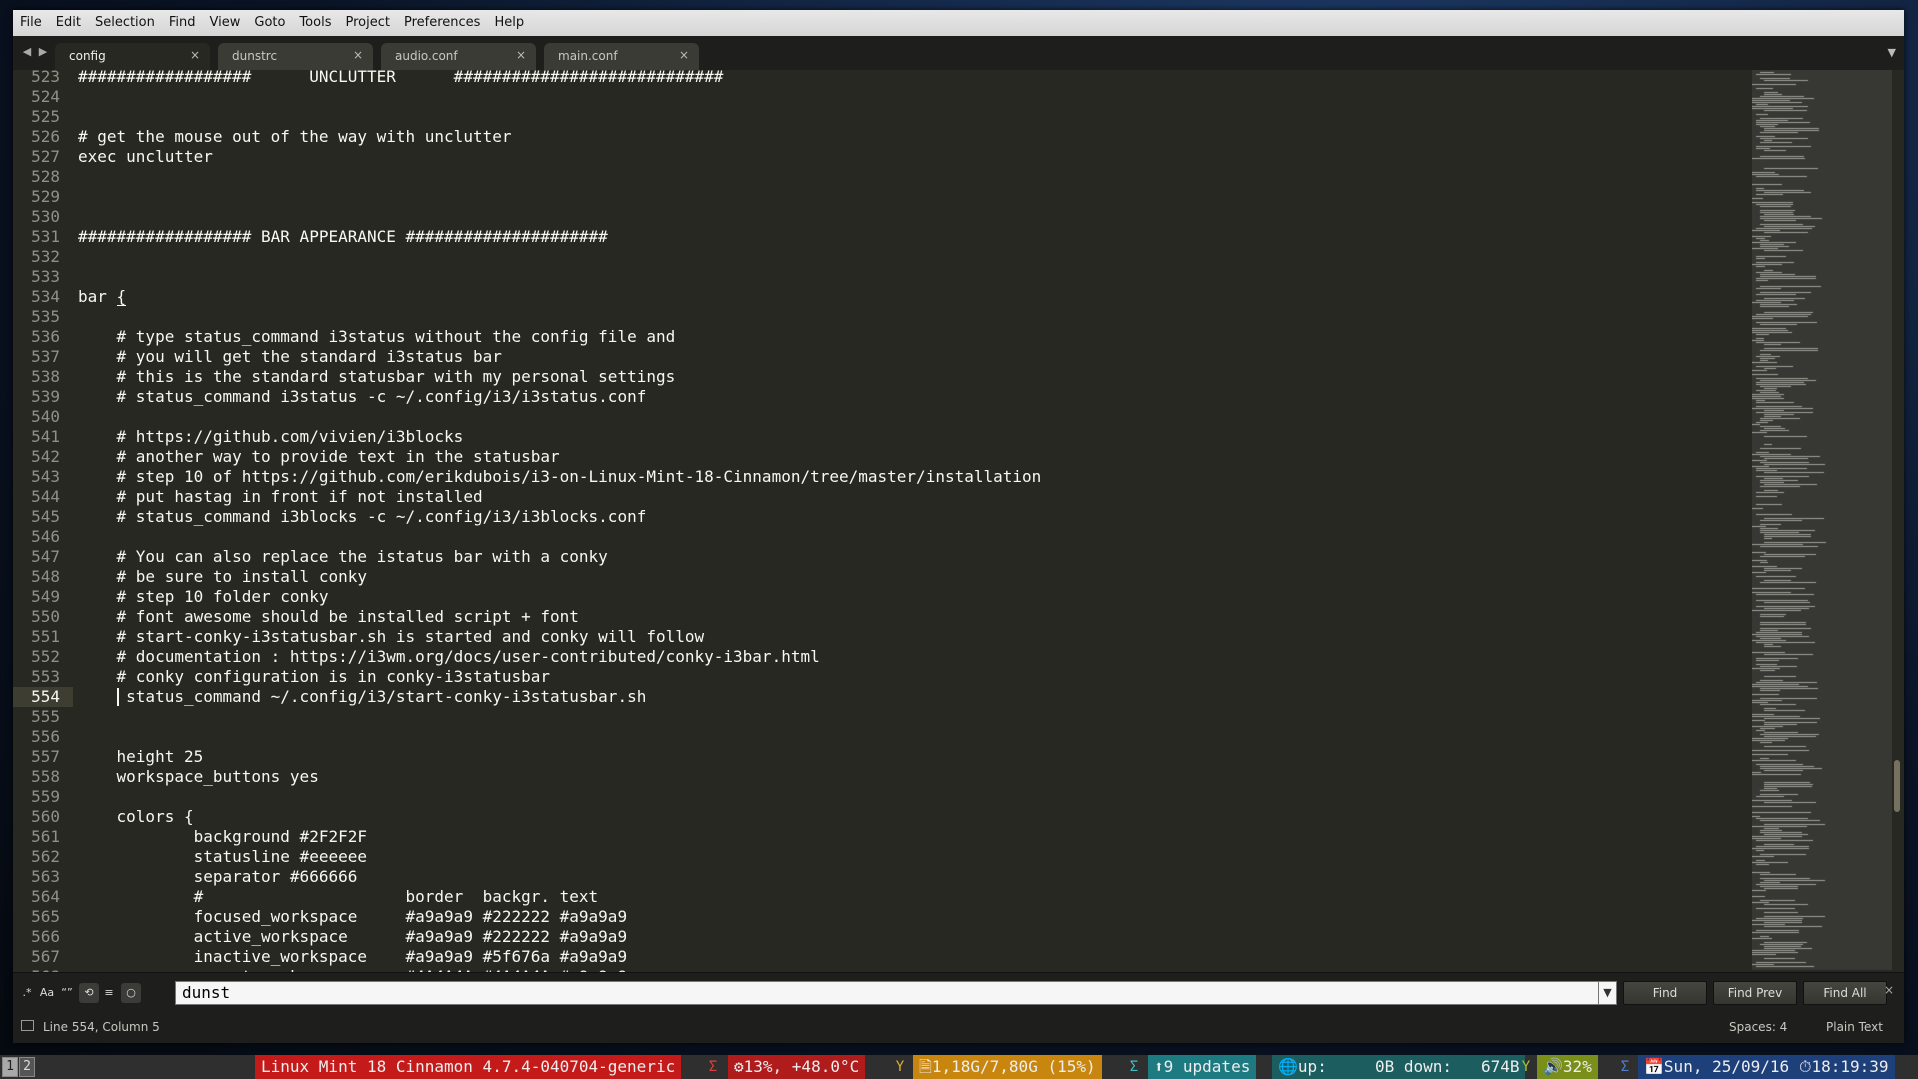  What do you see at coordinates (45, 396) in the screenshot?
I see `line-number: 539` at bounding box center [45, 396].